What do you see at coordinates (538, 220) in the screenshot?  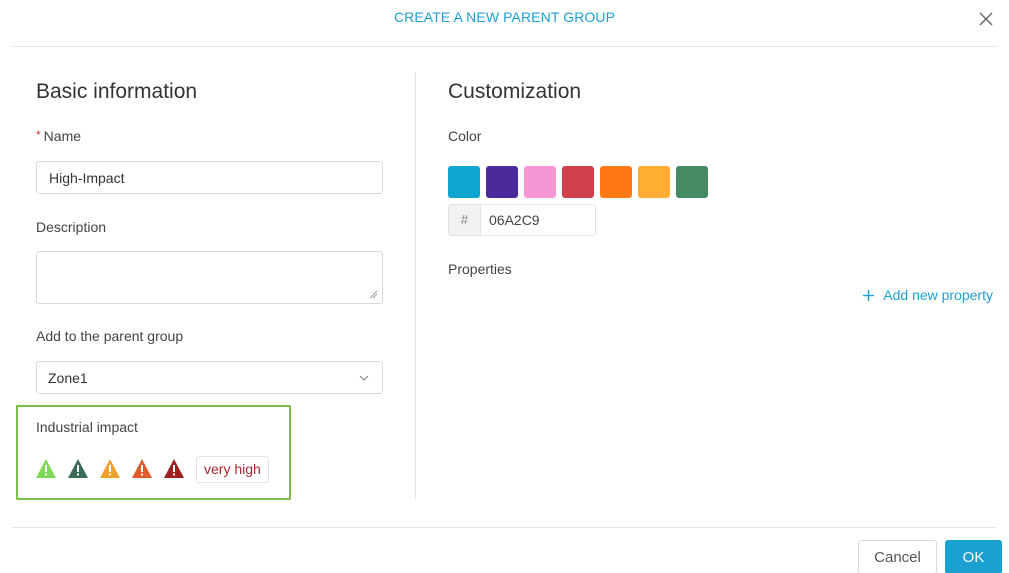 I see `hex-color-input` at bounding box center [538, 220].